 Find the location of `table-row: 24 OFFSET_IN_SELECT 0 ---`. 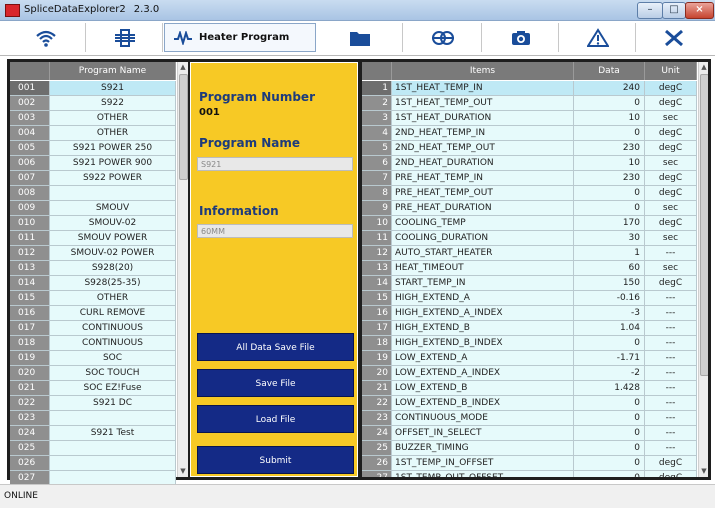

table-row: 24 OFFSET_IN_SELECT 0 --- is located at coordinates (529, 433).